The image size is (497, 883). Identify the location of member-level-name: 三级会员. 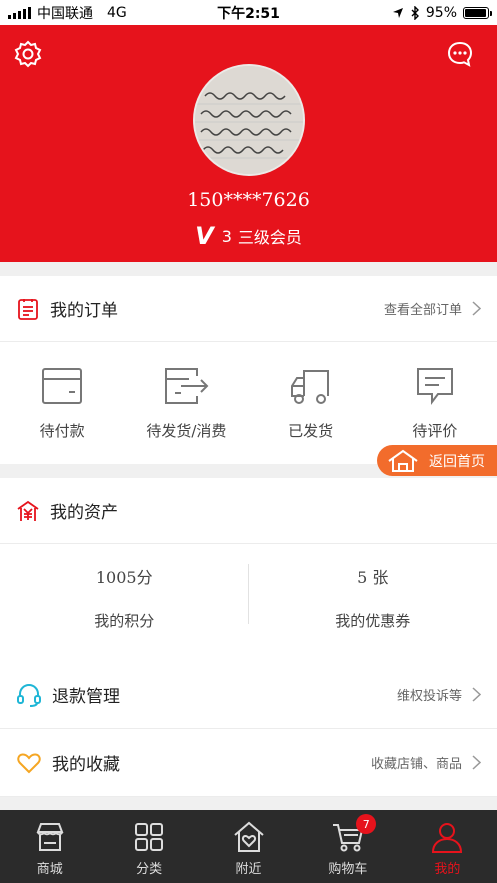
(269, 237).